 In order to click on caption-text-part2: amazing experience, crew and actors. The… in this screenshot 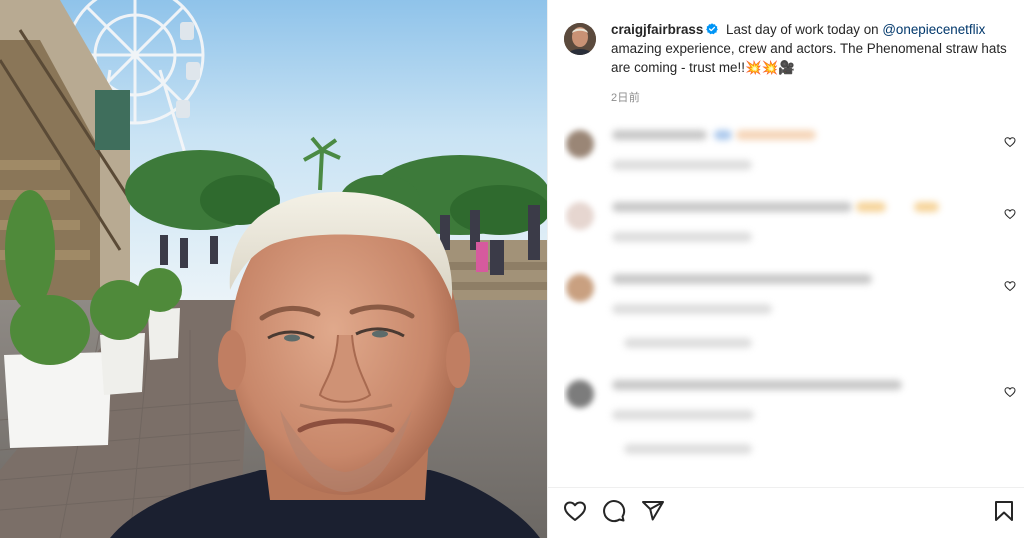, I will do `click(809, 58)`.